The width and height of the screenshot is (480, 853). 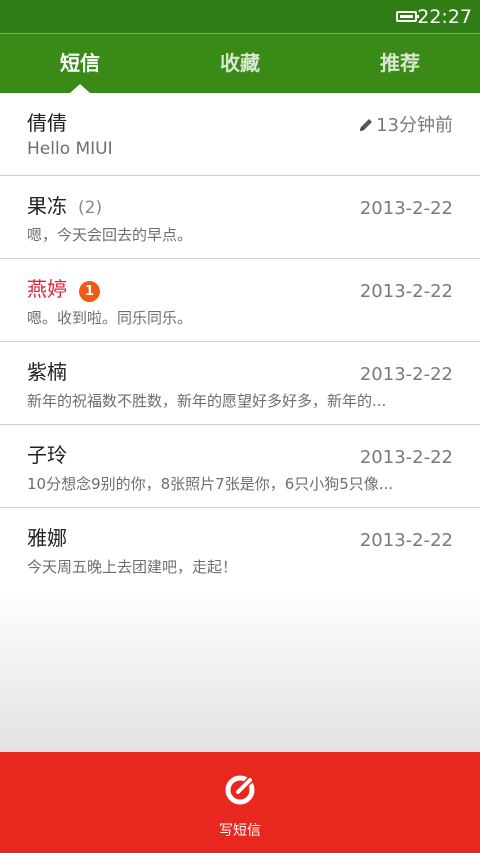 I want to click on message-time: 13分钟前, so click(x=414, y=125).